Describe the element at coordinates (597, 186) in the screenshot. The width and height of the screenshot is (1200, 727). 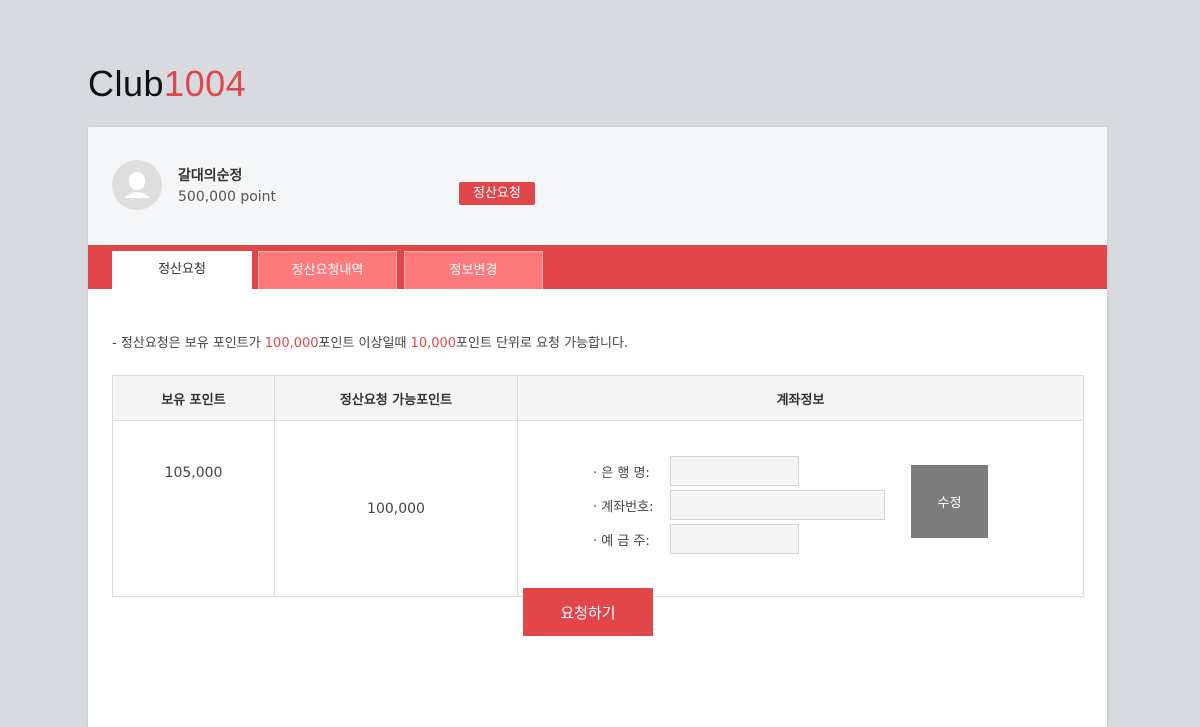
I see `profile-header: 갈대의순정 500,000 point 정산요청` at that location.